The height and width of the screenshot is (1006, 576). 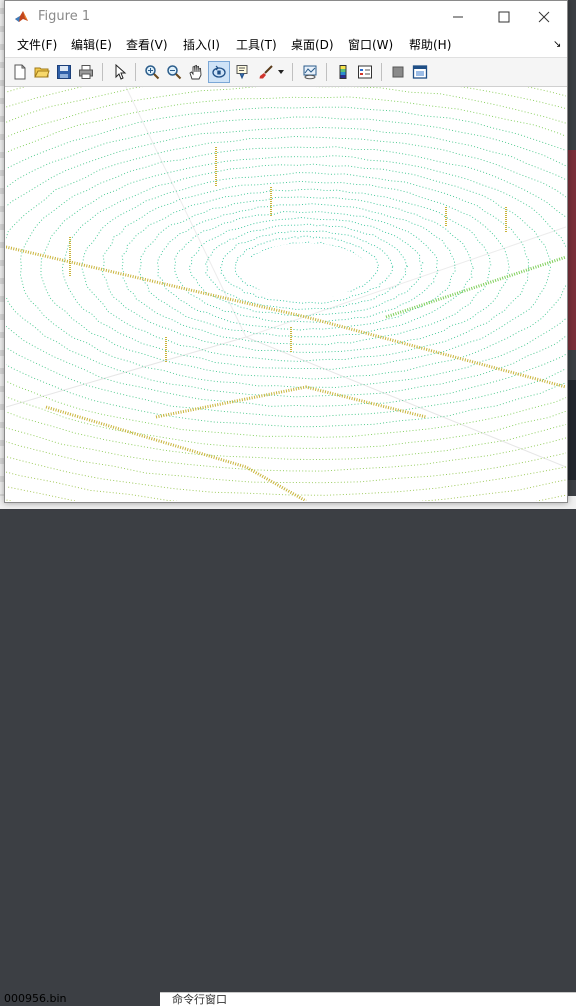 I want to click on folder-open-icon, so click(x=42, y=72).